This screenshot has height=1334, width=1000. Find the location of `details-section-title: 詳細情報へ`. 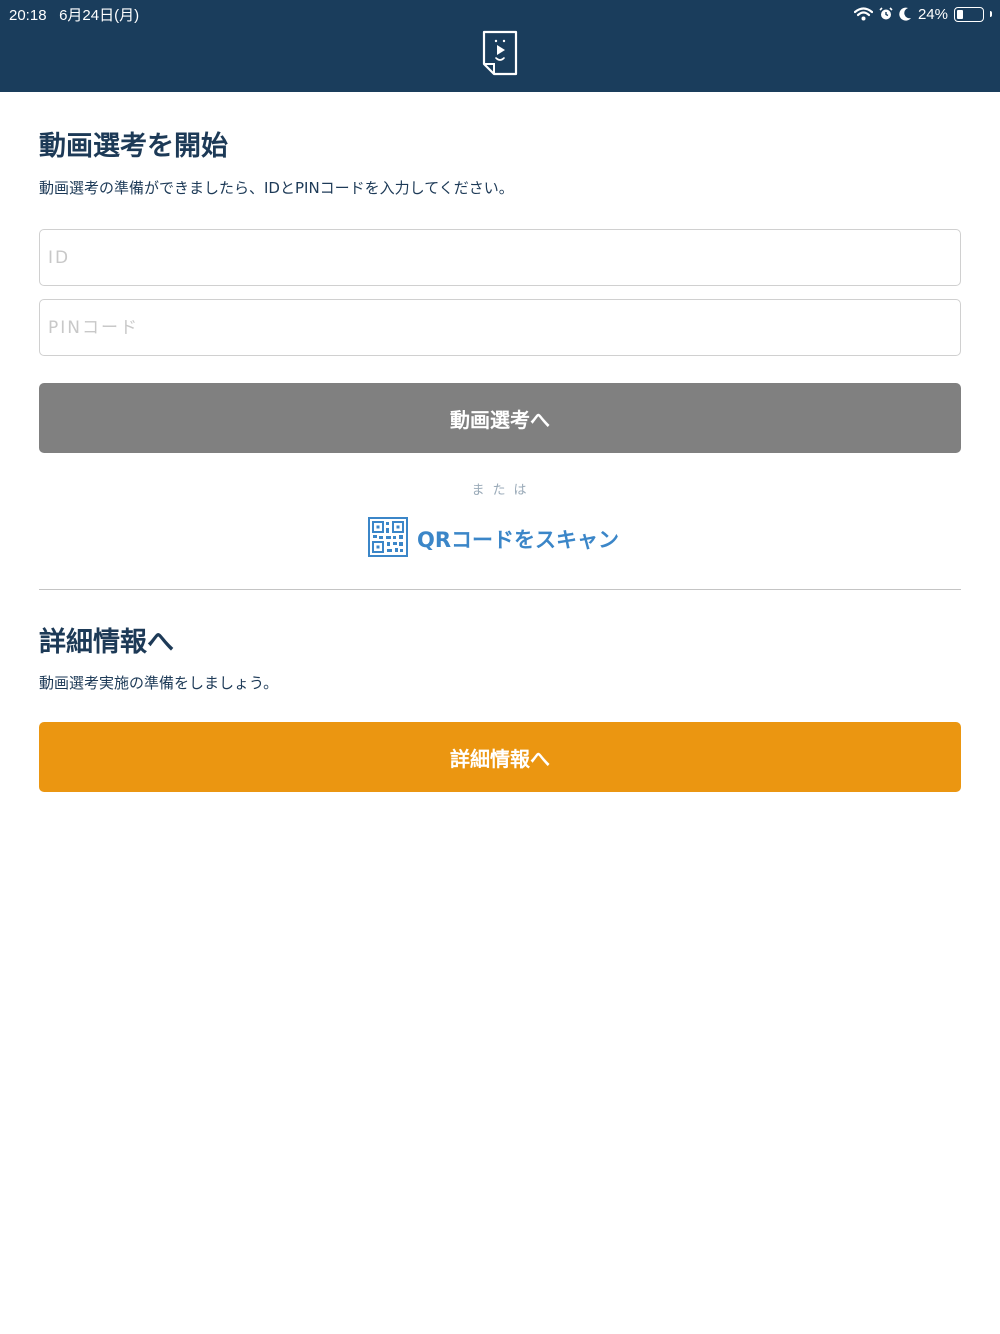

details-section-title: 詳細情報へ is located at coordinates (106, 642).